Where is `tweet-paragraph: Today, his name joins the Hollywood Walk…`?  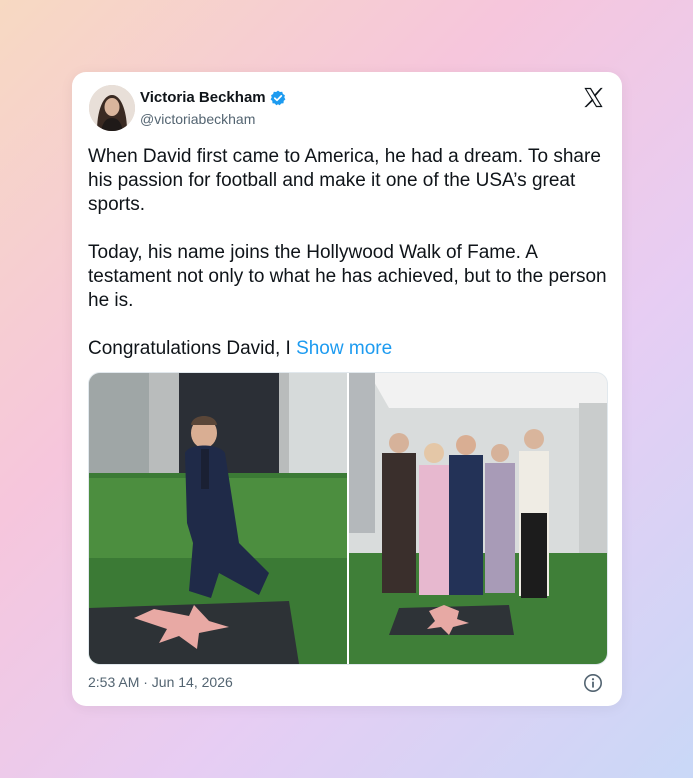
tweet-paragraph: Today, his name joins the Hollywood Walk… is located at coordinates (347, 276).